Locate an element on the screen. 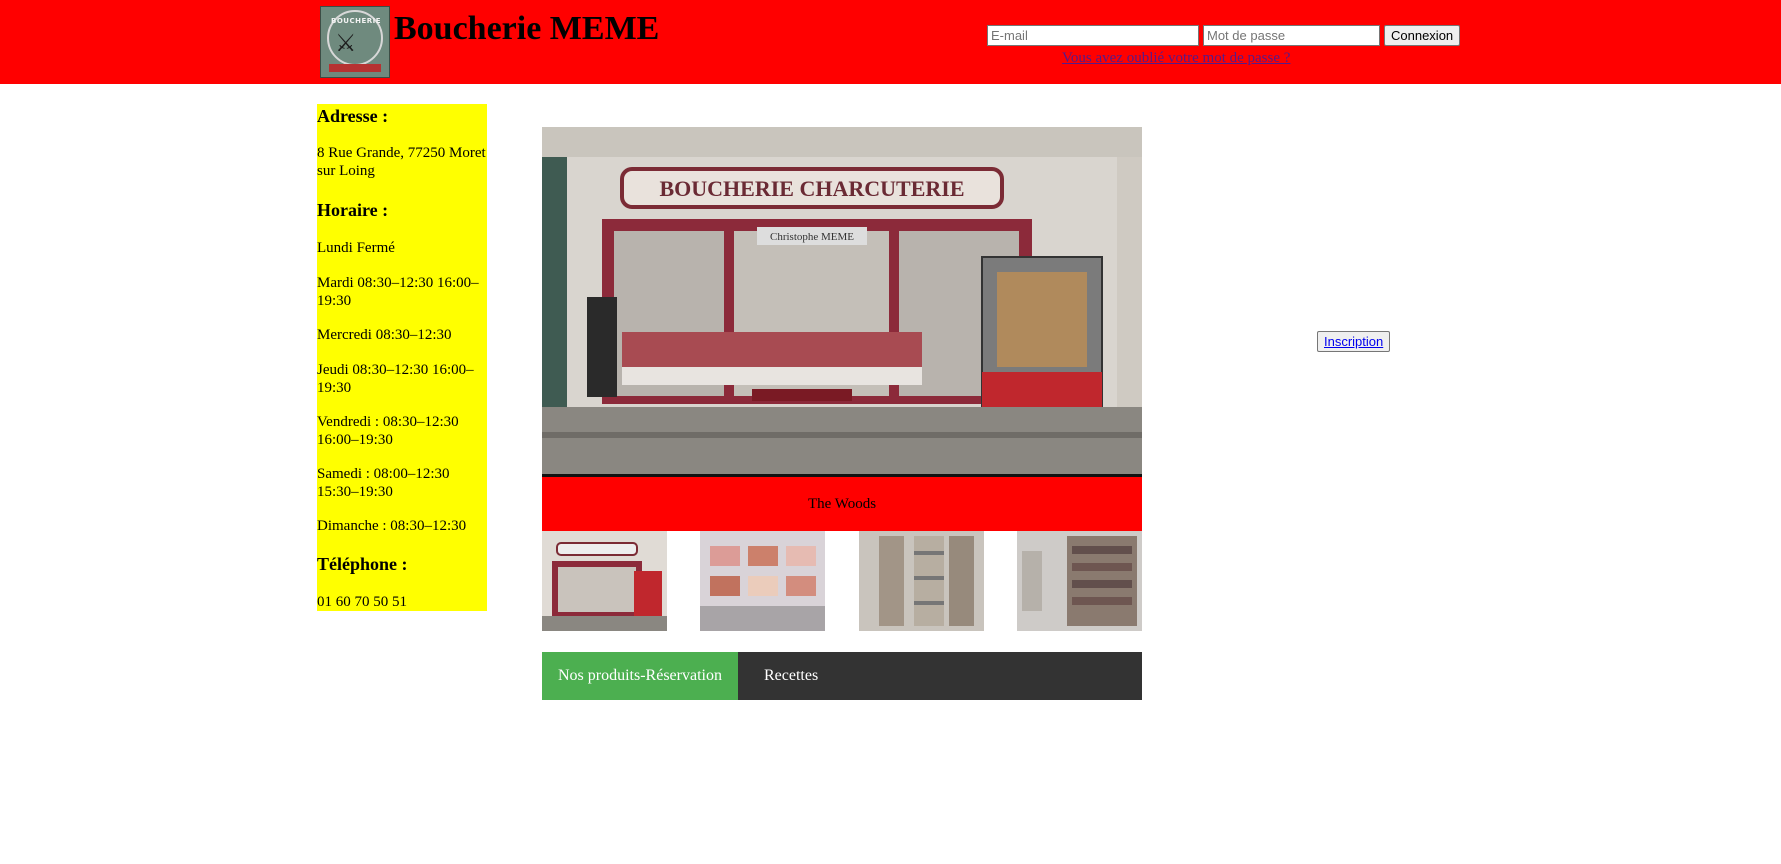 The height and width of the screenshot is (864, 1781). password-field is located at coordinates (1291, 35).